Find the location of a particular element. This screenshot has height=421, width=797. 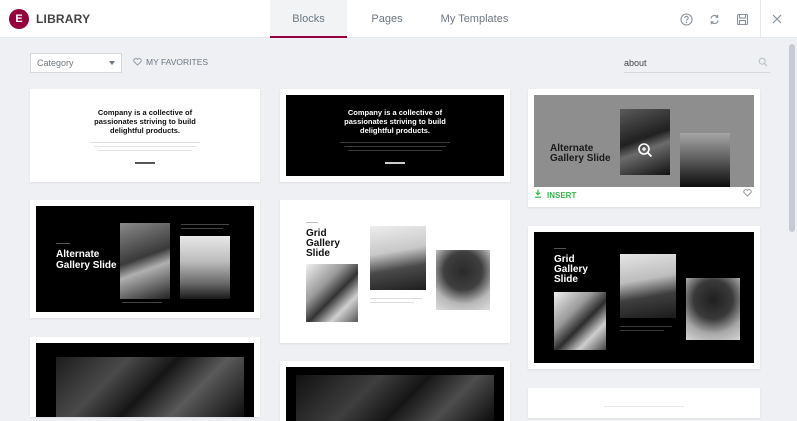

tab-my-templates: My Templates is located at coordinates (474, 19).